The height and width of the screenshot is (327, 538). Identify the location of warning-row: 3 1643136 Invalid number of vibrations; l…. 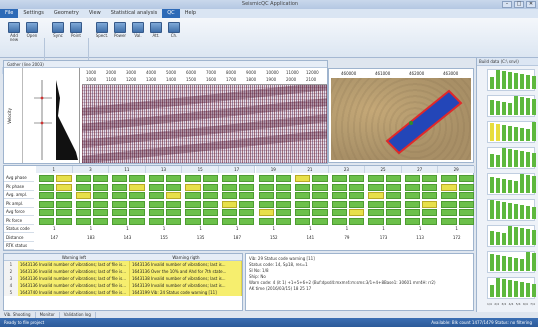
(123, 278).